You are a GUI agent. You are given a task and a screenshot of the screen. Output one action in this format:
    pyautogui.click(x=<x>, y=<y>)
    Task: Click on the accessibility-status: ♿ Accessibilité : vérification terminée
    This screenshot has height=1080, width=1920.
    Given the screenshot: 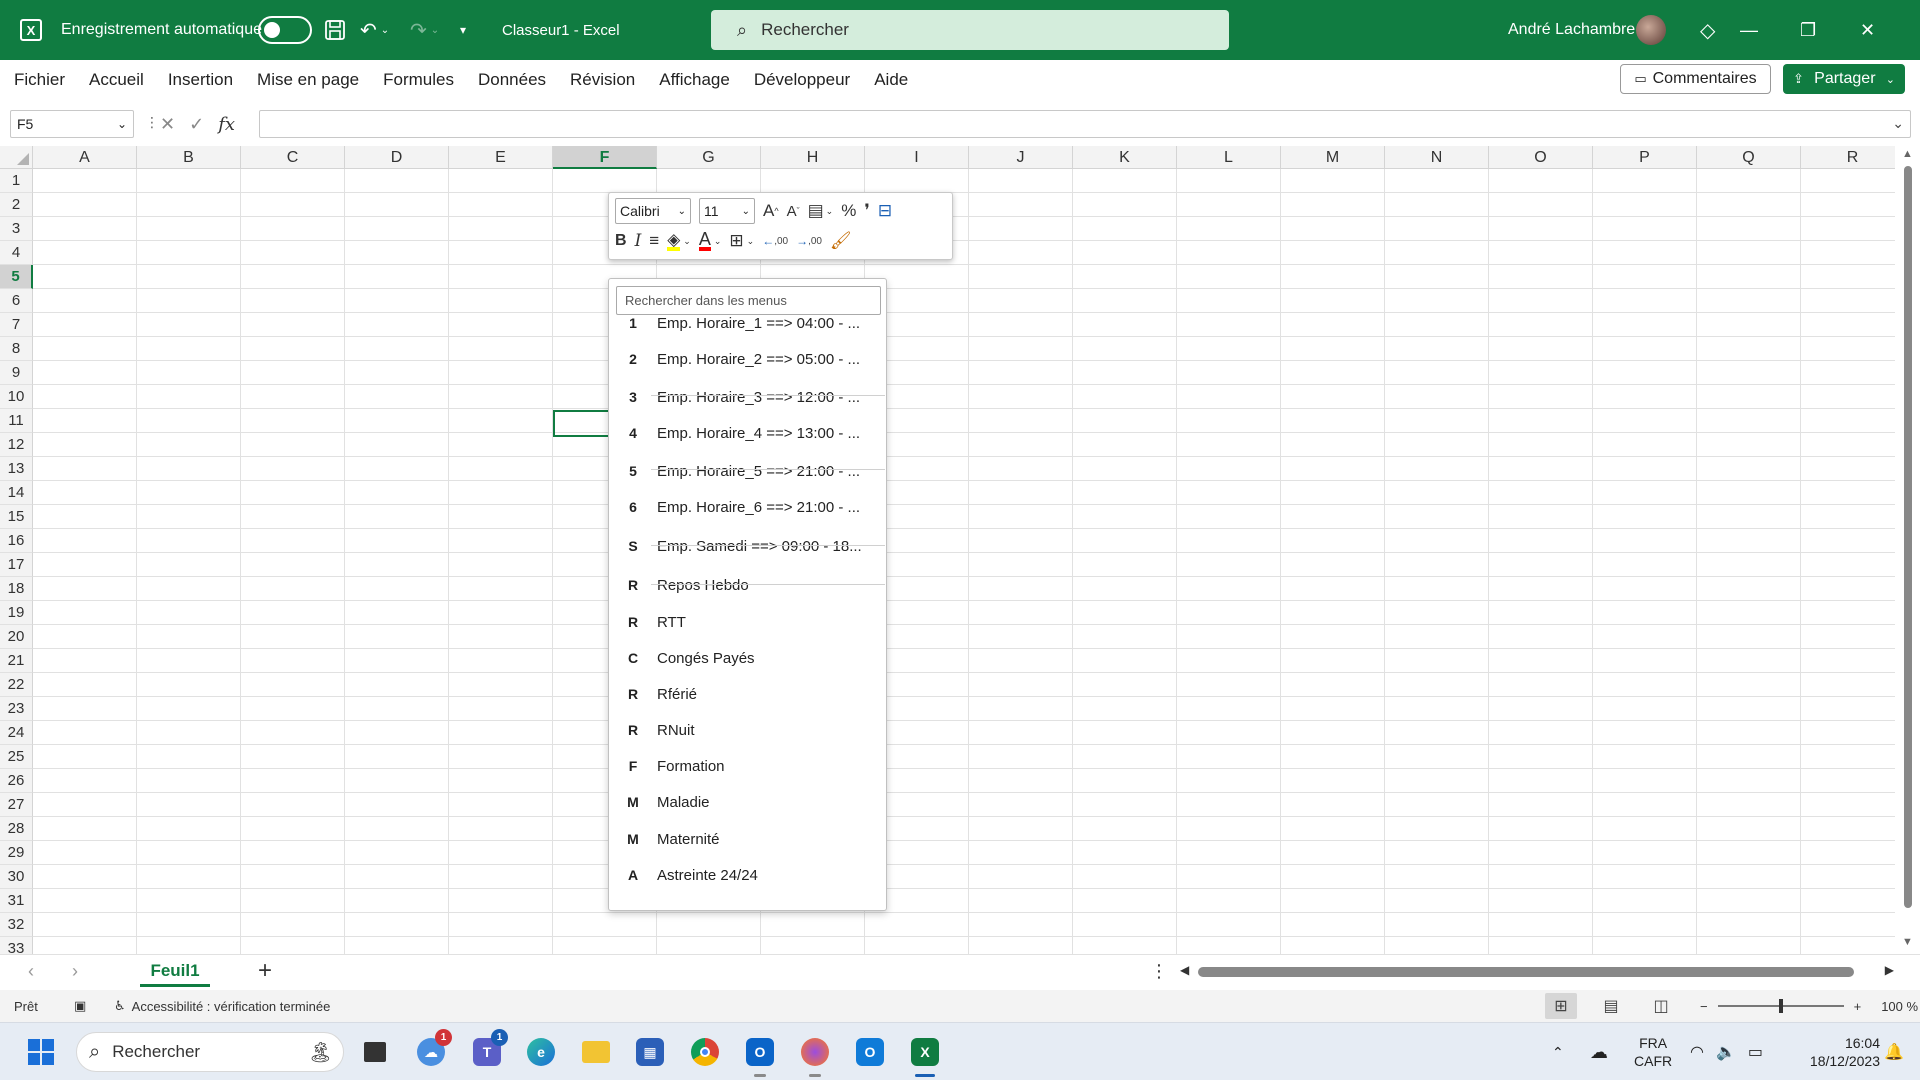 What is the action you would take?
    pyautogui.click(x=222, y=1006)
    